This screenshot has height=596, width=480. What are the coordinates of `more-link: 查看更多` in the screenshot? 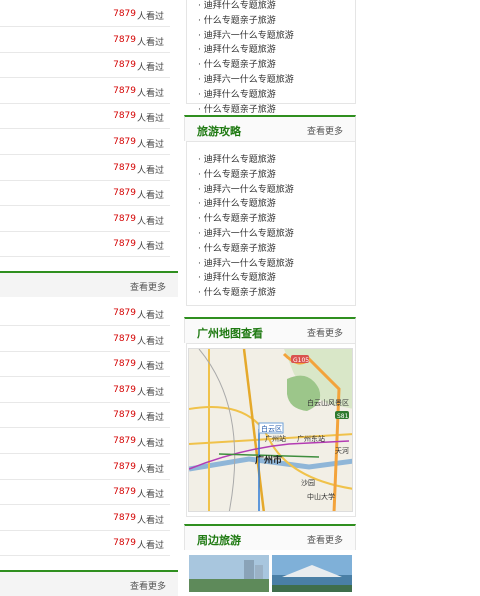 It's located at (148, 286).